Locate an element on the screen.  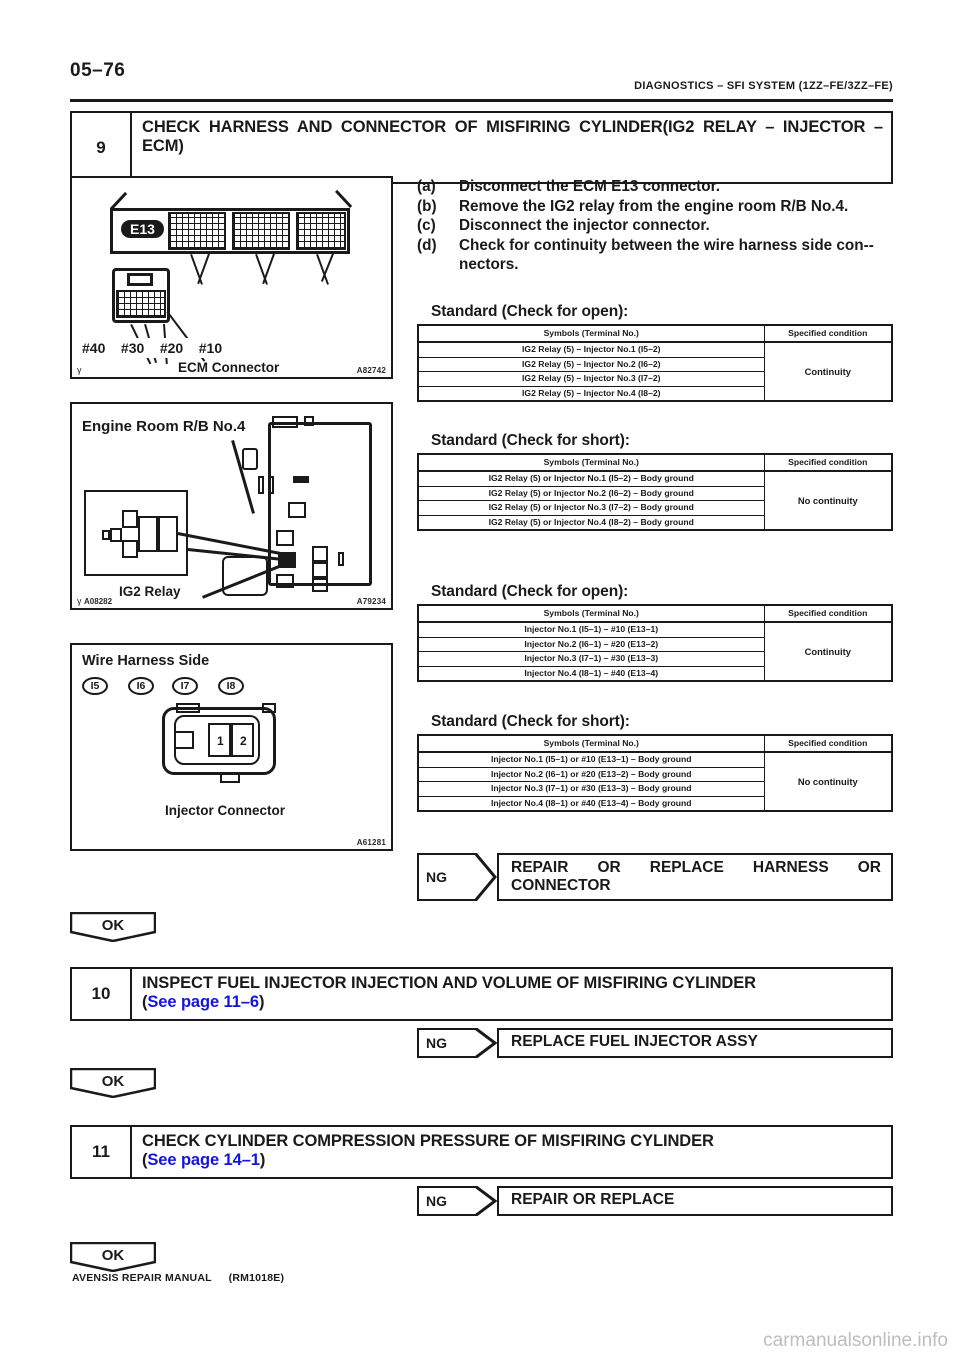
footer-manual-code: (RM1018E) is located at coordinates (256, 1278).